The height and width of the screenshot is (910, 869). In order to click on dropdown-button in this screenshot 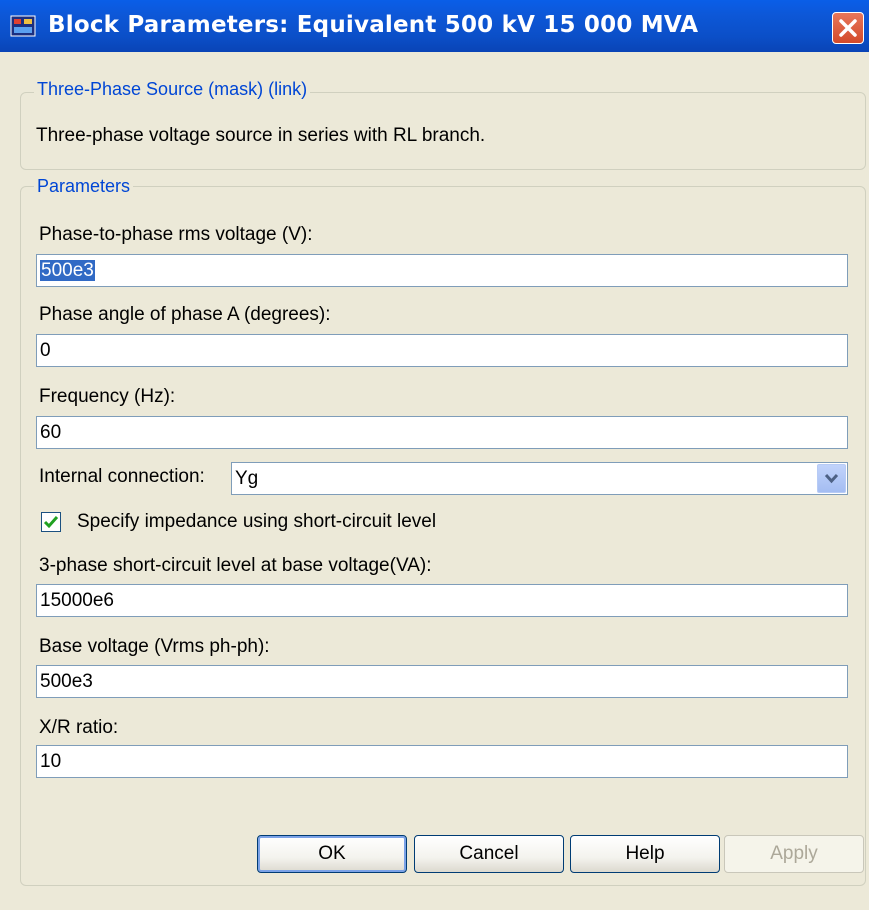, I will do `click(831, 478)`.